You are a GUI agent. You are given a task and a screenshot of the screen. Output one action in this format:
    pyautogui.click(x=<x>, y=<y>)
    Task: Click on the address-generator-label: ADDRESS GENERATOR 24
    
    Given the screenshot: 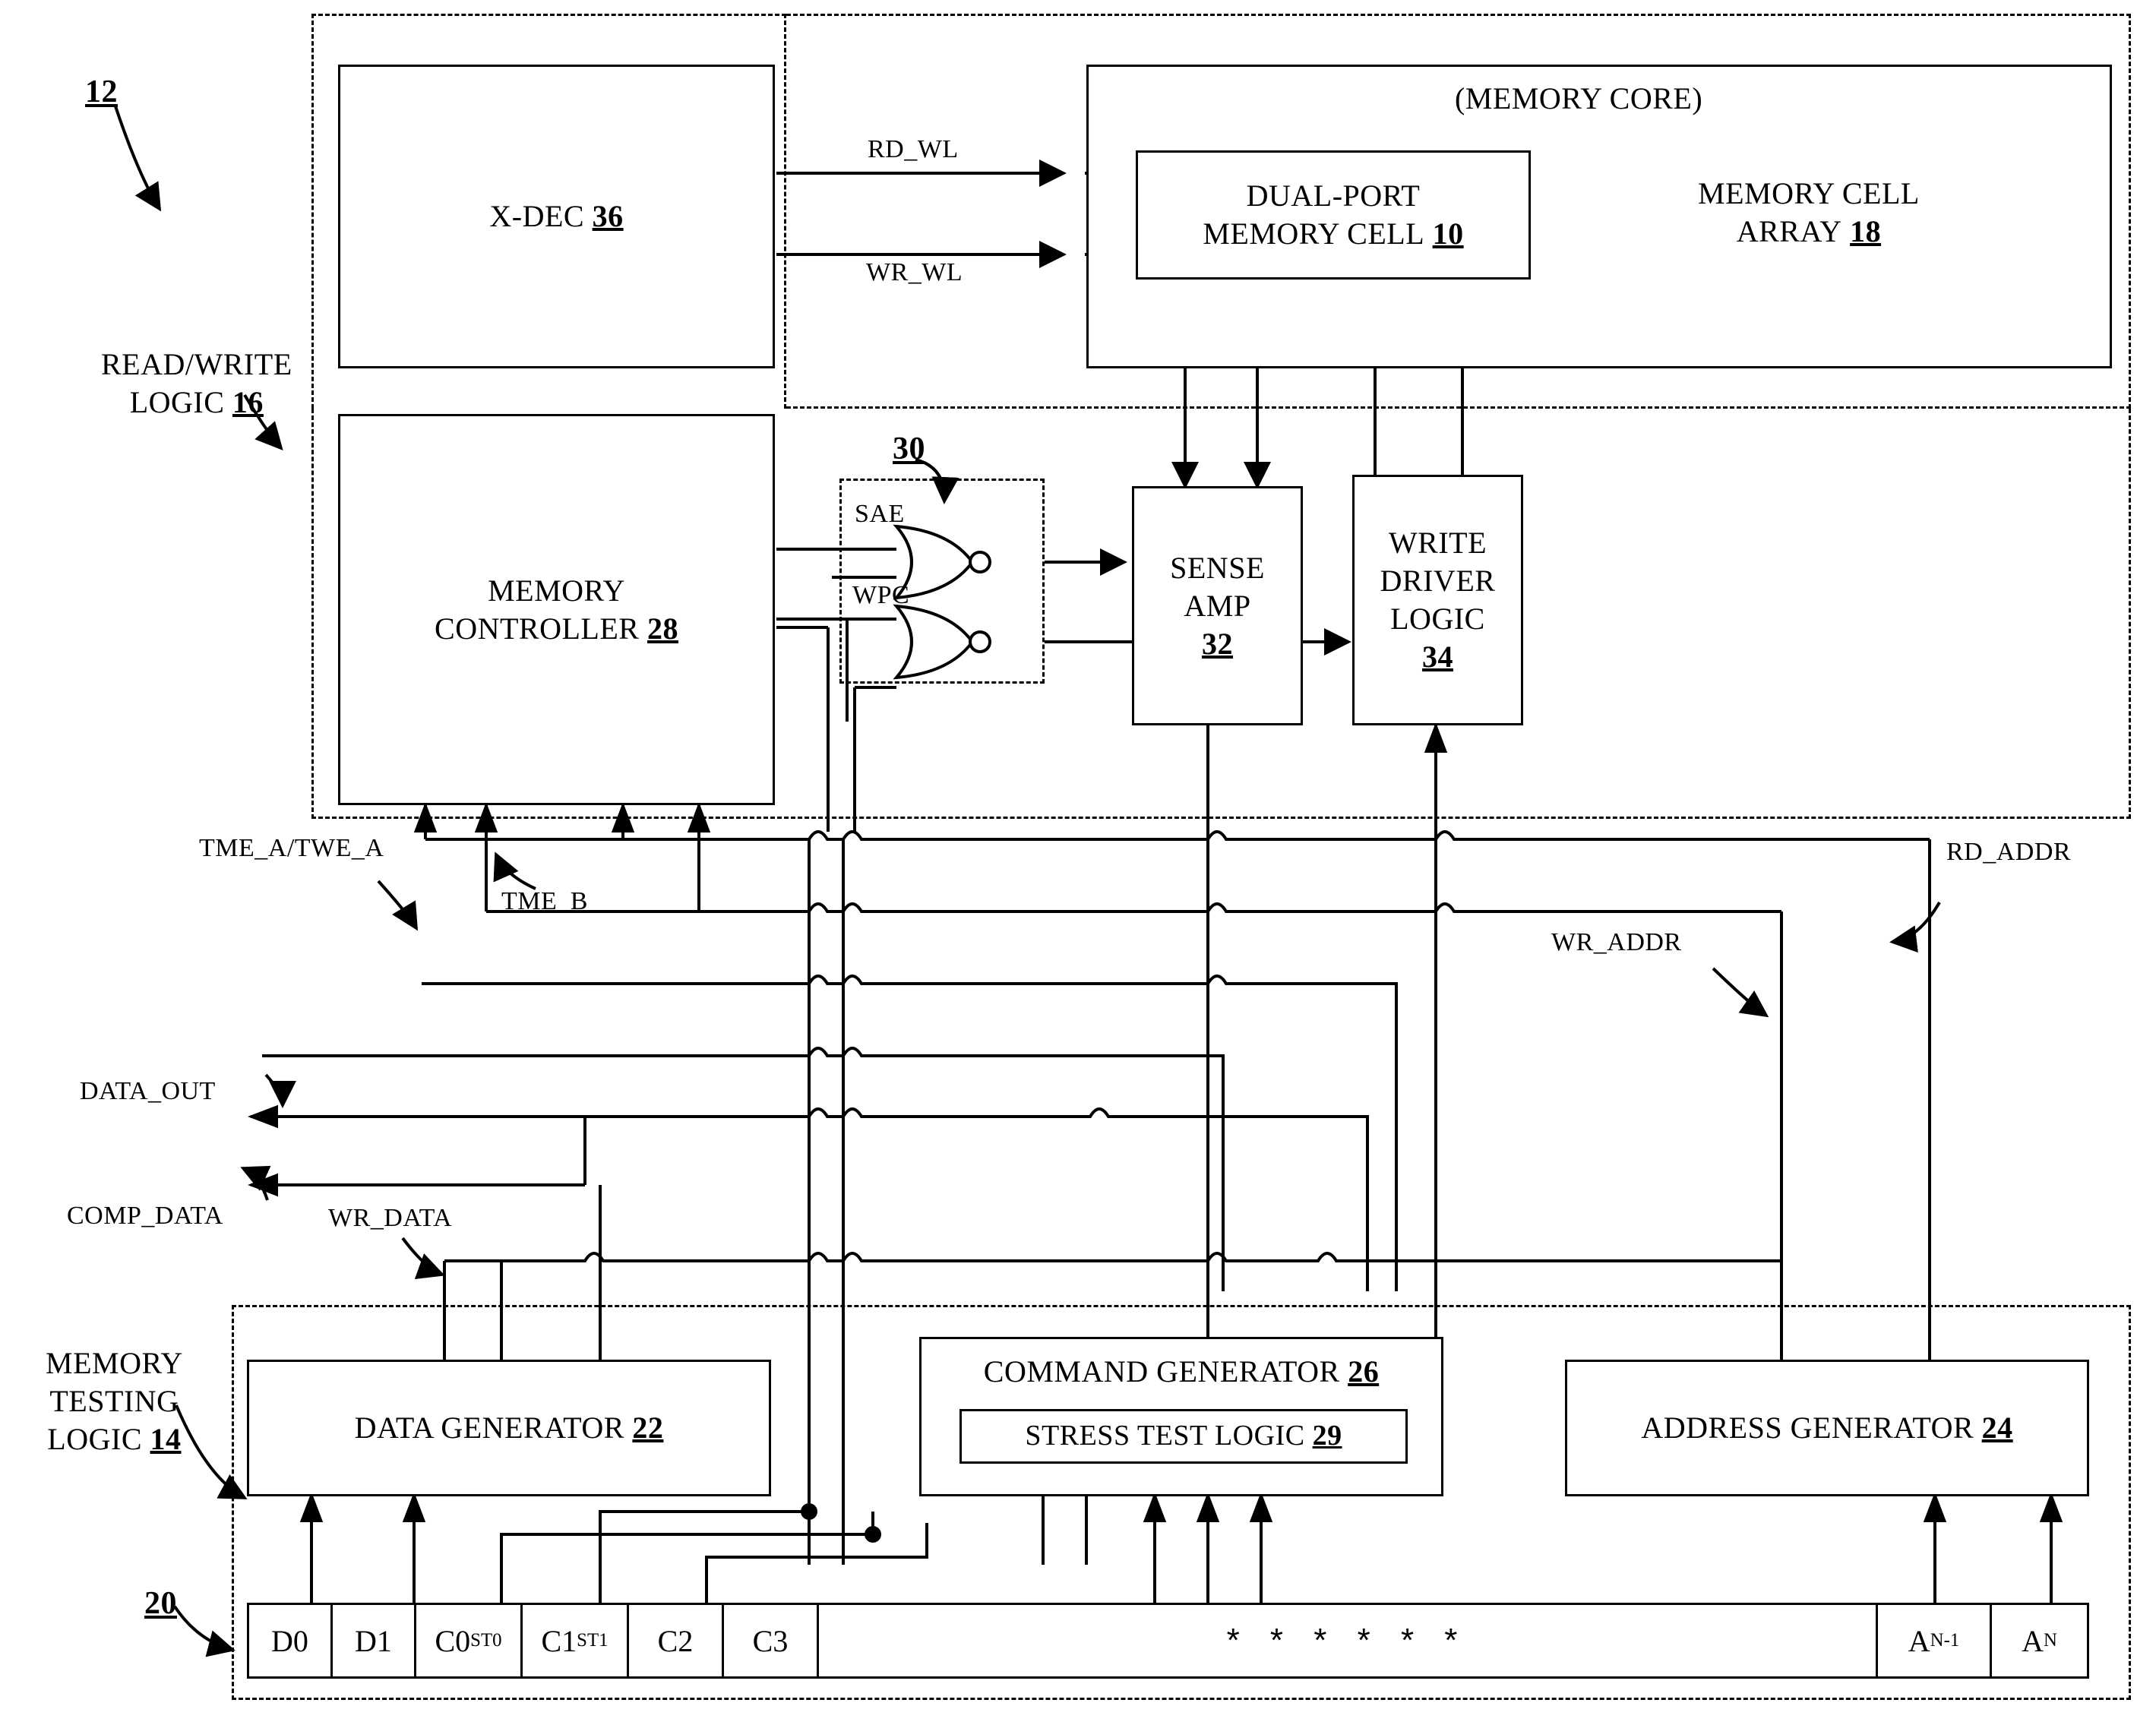 What is the action you would take?
    pyautogui.click(x=1827, y=1428)
    